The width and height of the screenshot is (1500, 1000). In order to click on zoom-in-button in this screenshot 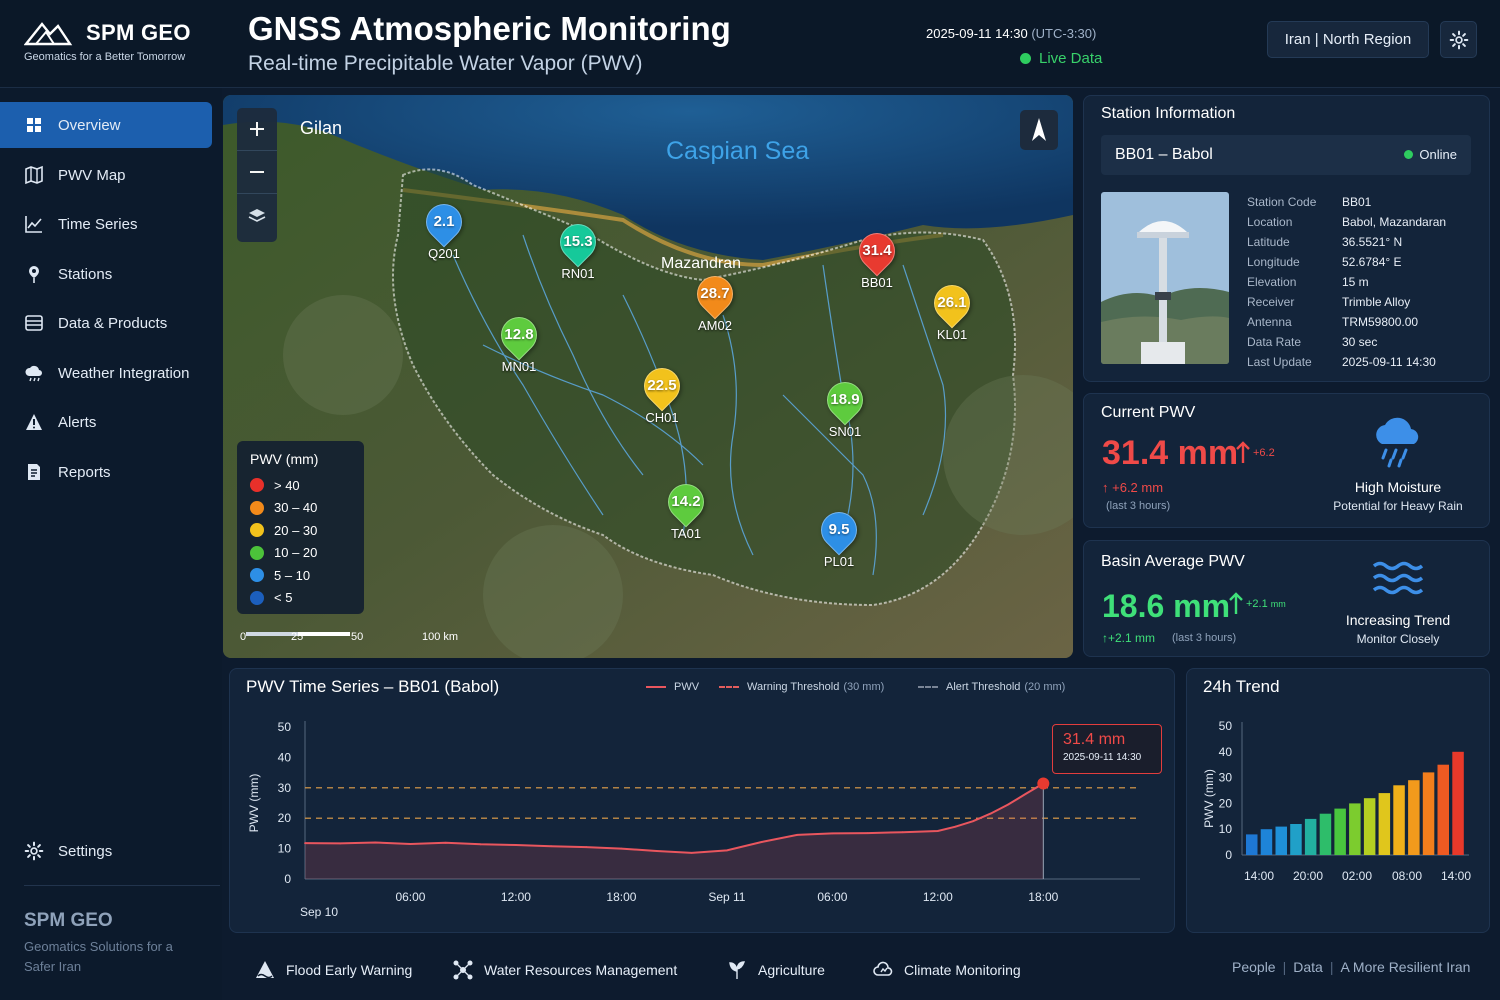, I will do `click(257, 129)`.